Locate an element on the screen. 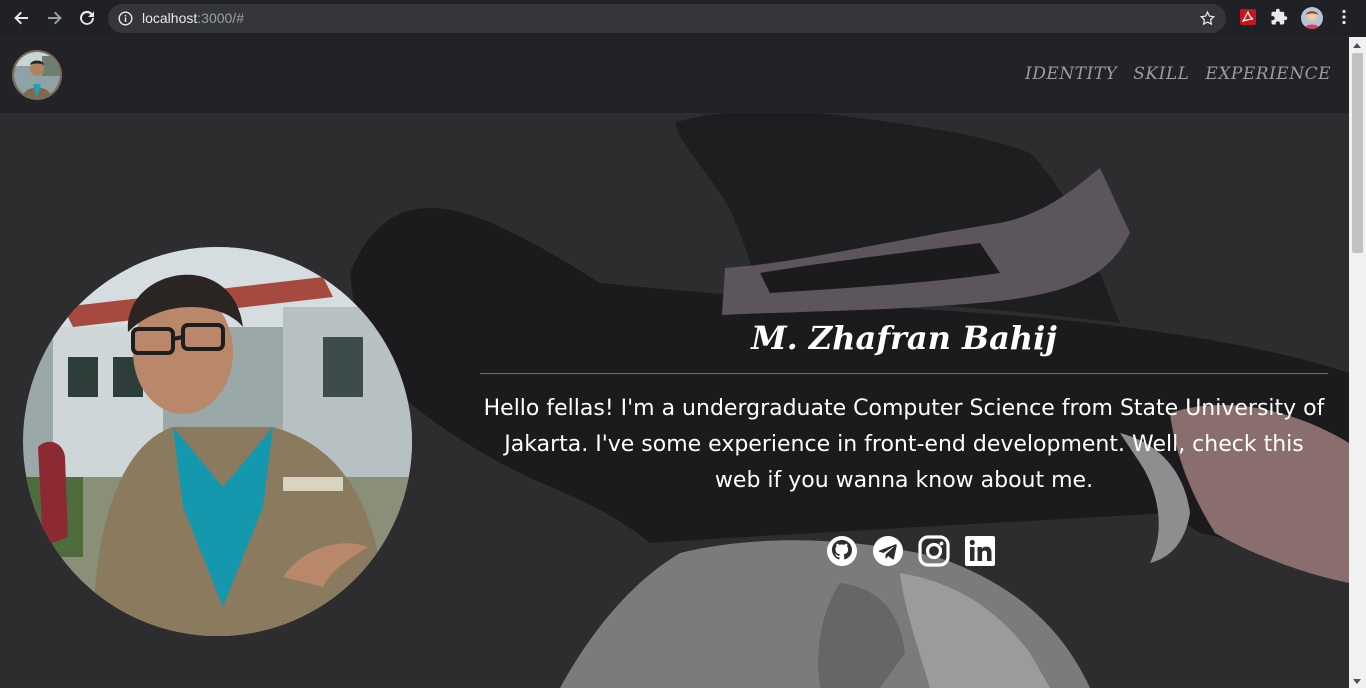 The image size is (1366, 688). nav-link-identity: IDENTITY is located at coordinates (1071, 74).